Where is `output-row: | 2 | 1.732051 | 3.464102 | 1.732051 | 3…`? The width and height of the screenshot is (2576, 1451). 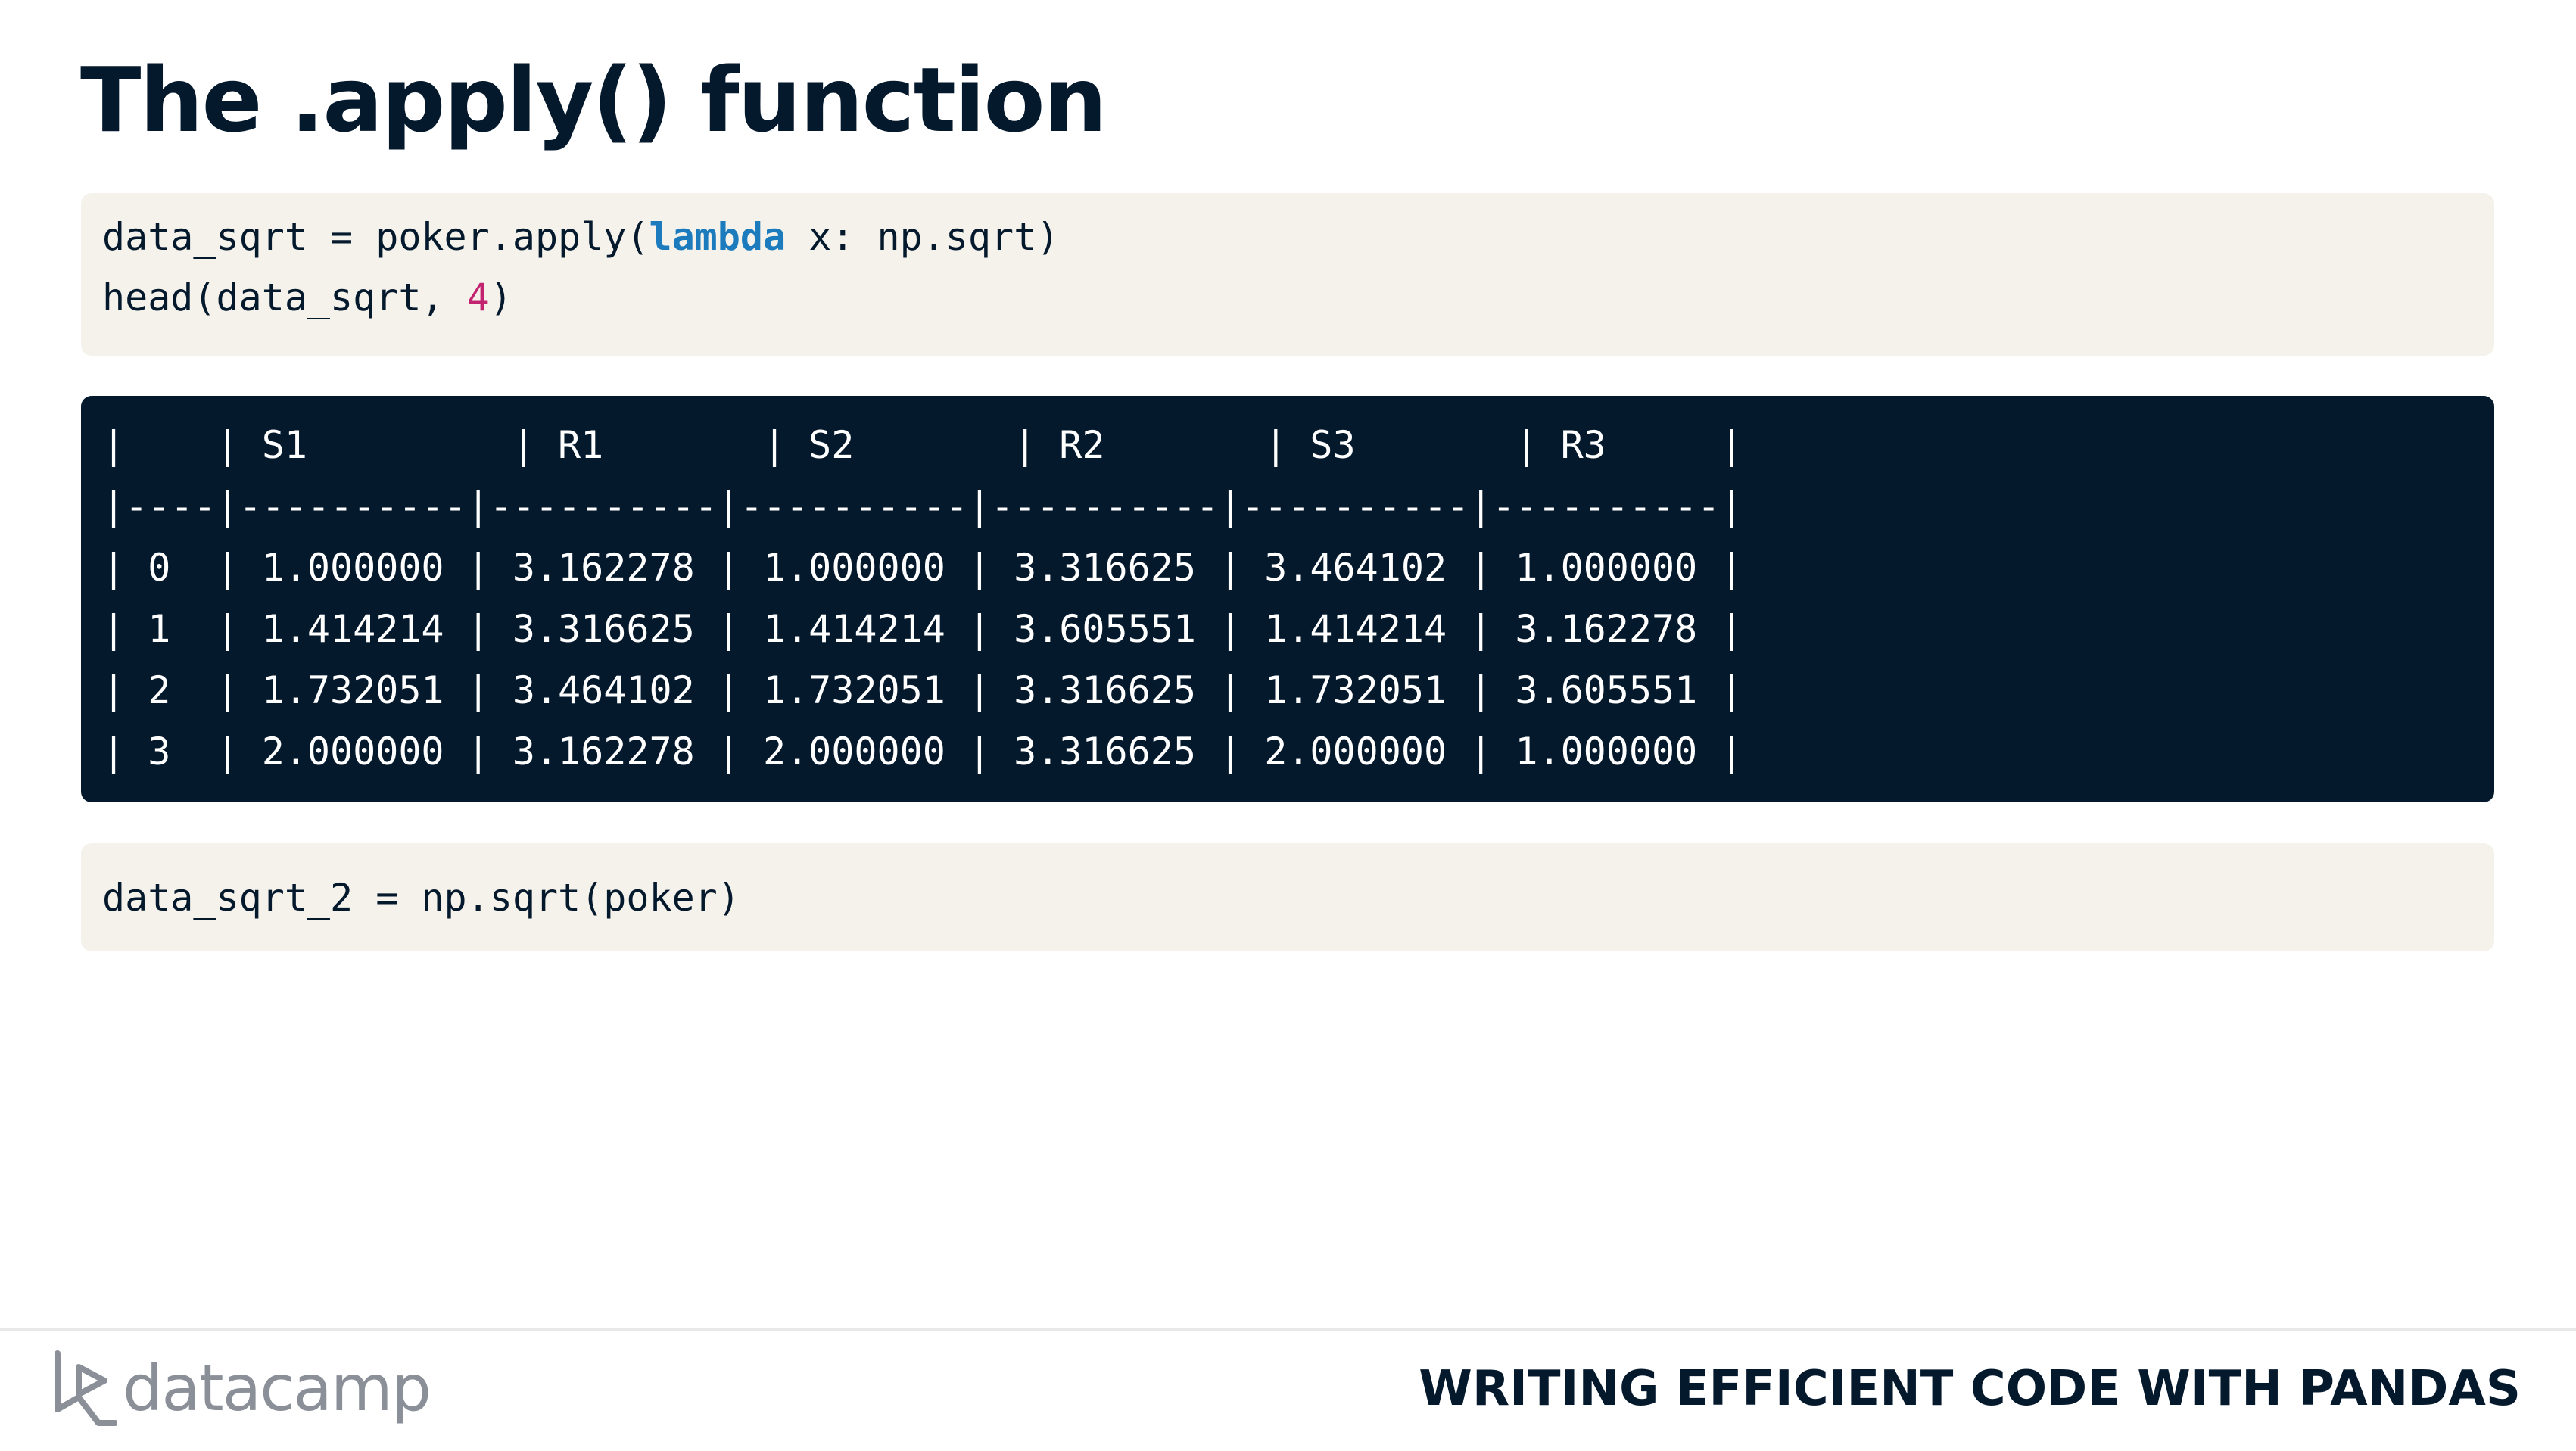 output-row: | 2 | 1.732051 | 3.464102 | 1.732051 | 3… is located at coordinates (922, 690).